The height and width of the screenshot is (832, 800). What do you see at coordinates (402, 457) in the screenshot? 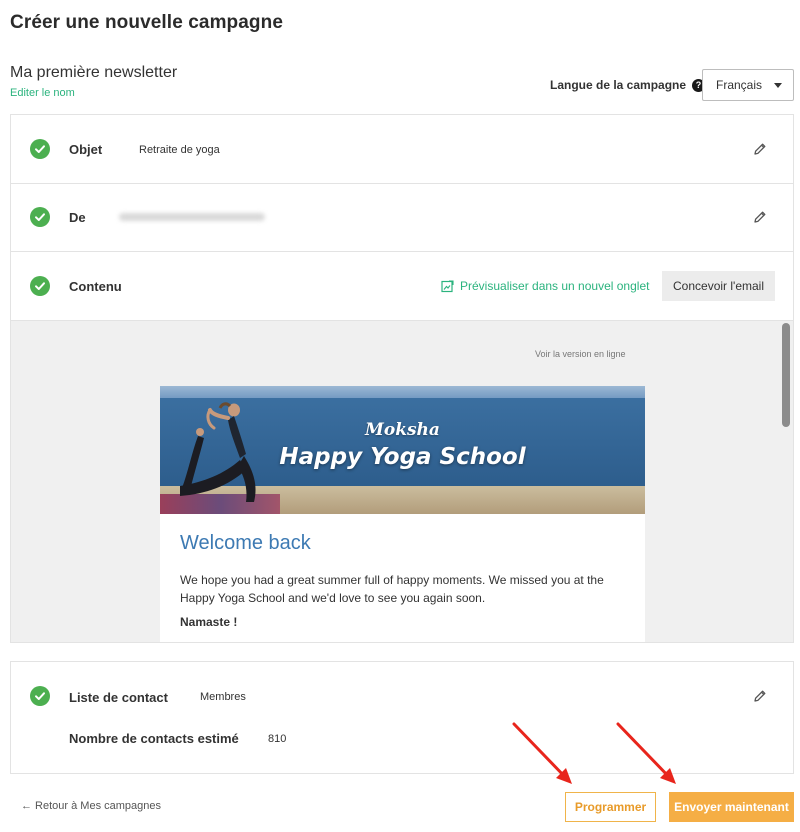
I see `brand-title: Happy Yoga School` at bounding box center [402, 457].